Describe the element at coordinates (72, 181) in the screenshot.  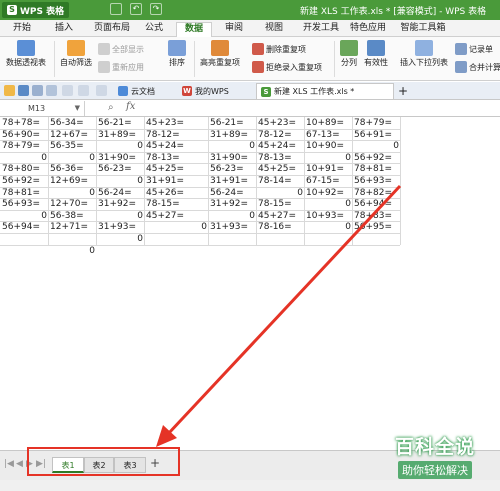
I see `cell: 12+69=` at that location.